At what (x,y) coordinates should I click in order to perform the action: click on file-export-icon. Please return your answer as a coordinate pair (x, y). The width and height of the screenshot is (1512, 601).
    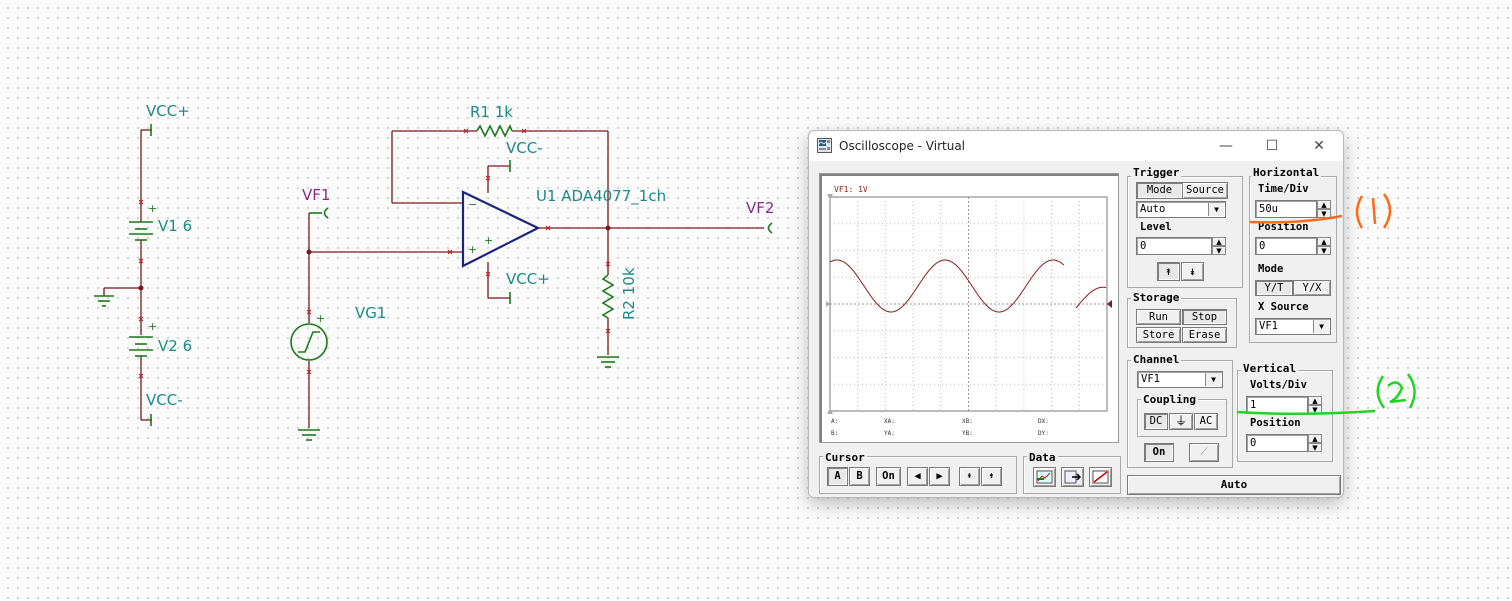
    Looking at the image, I should click on (1073, 477).